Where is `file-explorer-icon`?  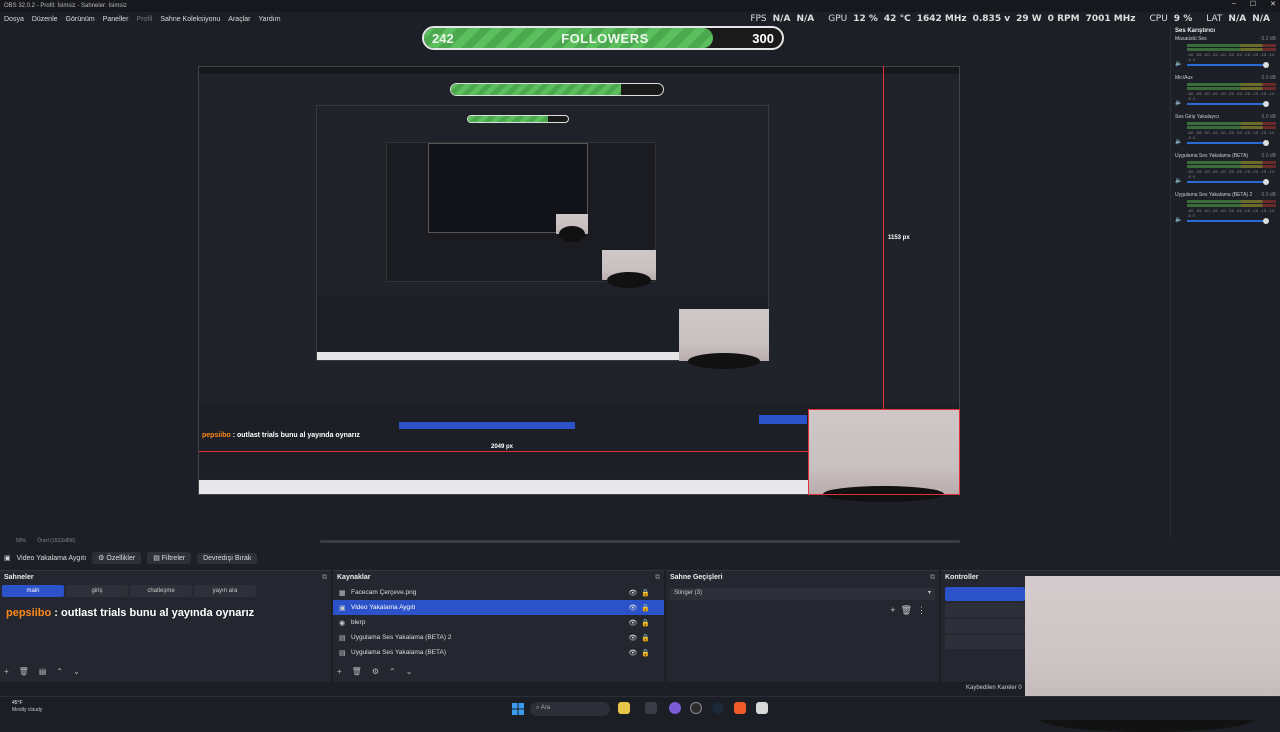 file-explorer-icon is located at coordinates (624, 708).